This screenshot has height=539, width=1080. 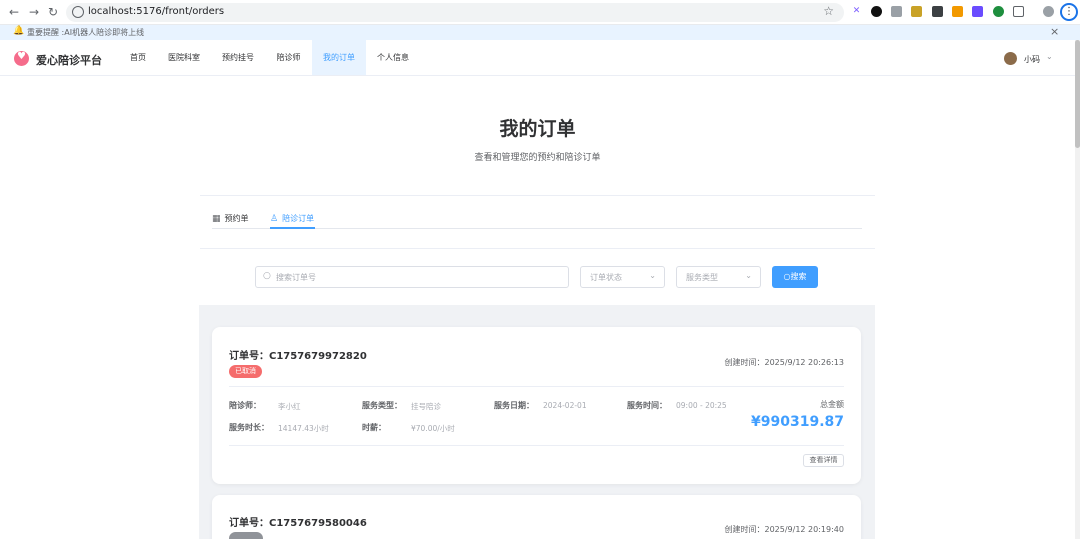 I want to click on duration-label: 服务时长：, so click(x=249, y=427).